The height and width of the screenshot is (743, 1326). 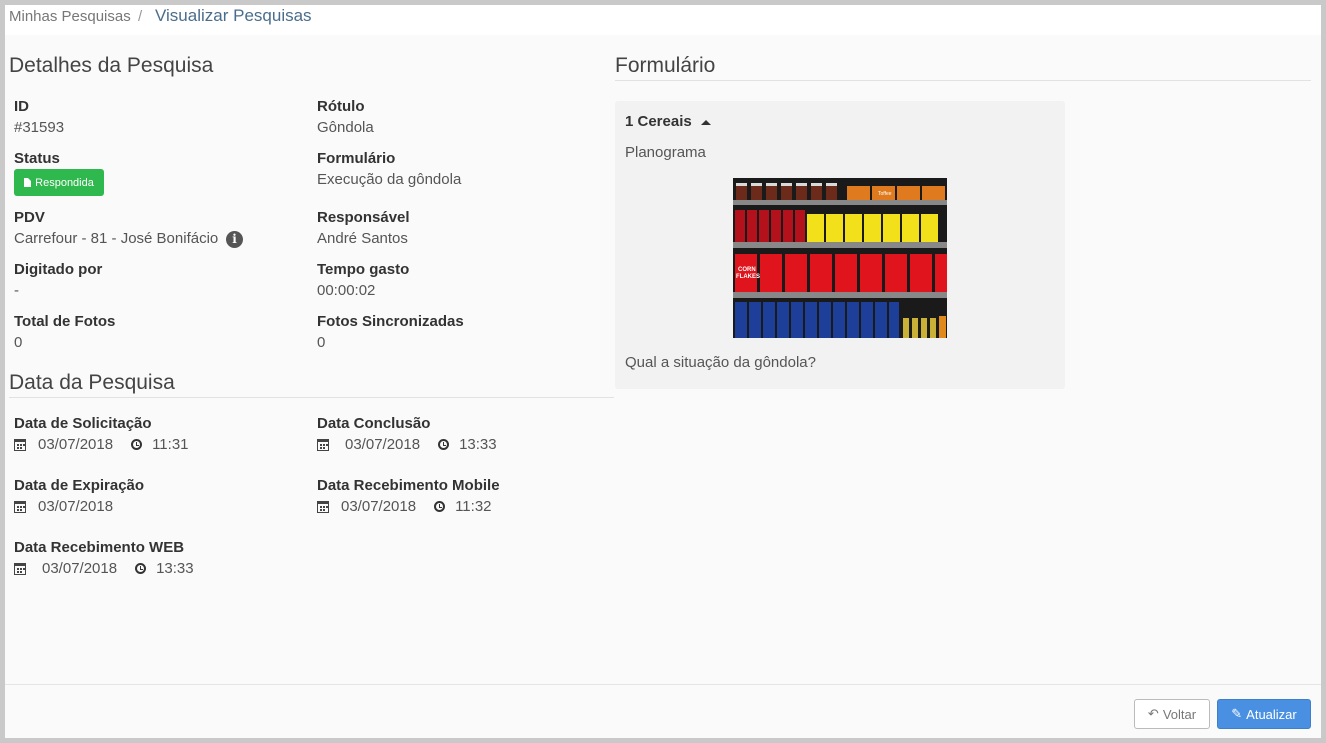 I want to click on solicitacao-row: 03/07/2018 11:31, so click(x=101, y=444).